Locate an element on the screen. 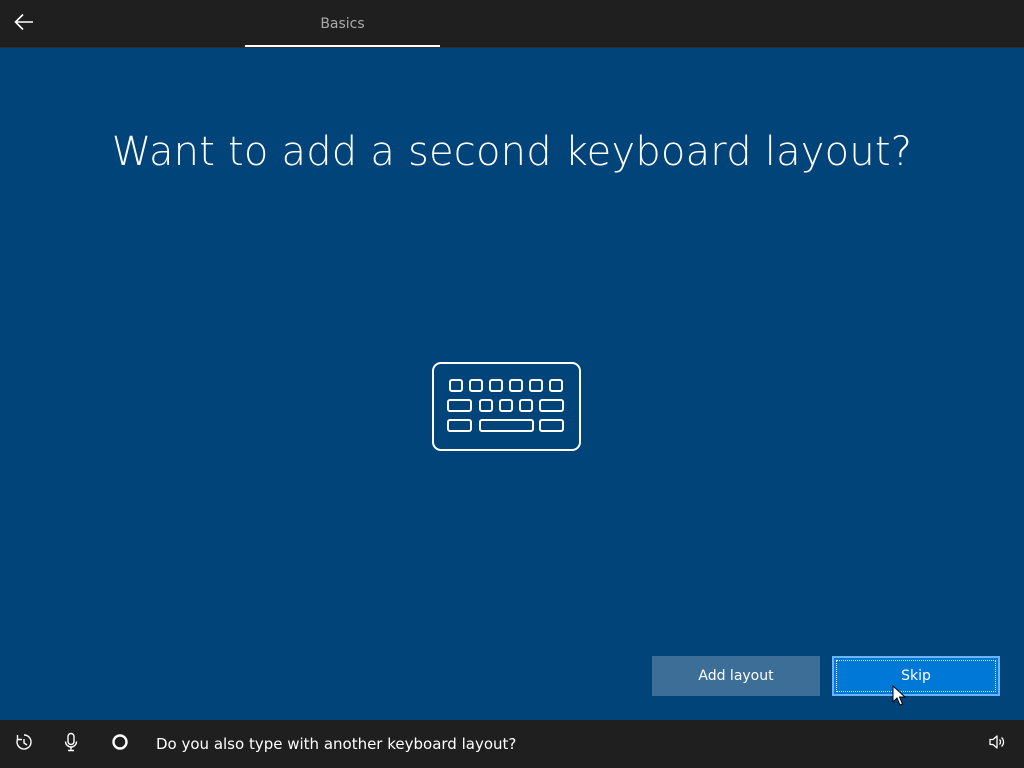  mouse-cursor-icon is located at coordinates (899, 695).